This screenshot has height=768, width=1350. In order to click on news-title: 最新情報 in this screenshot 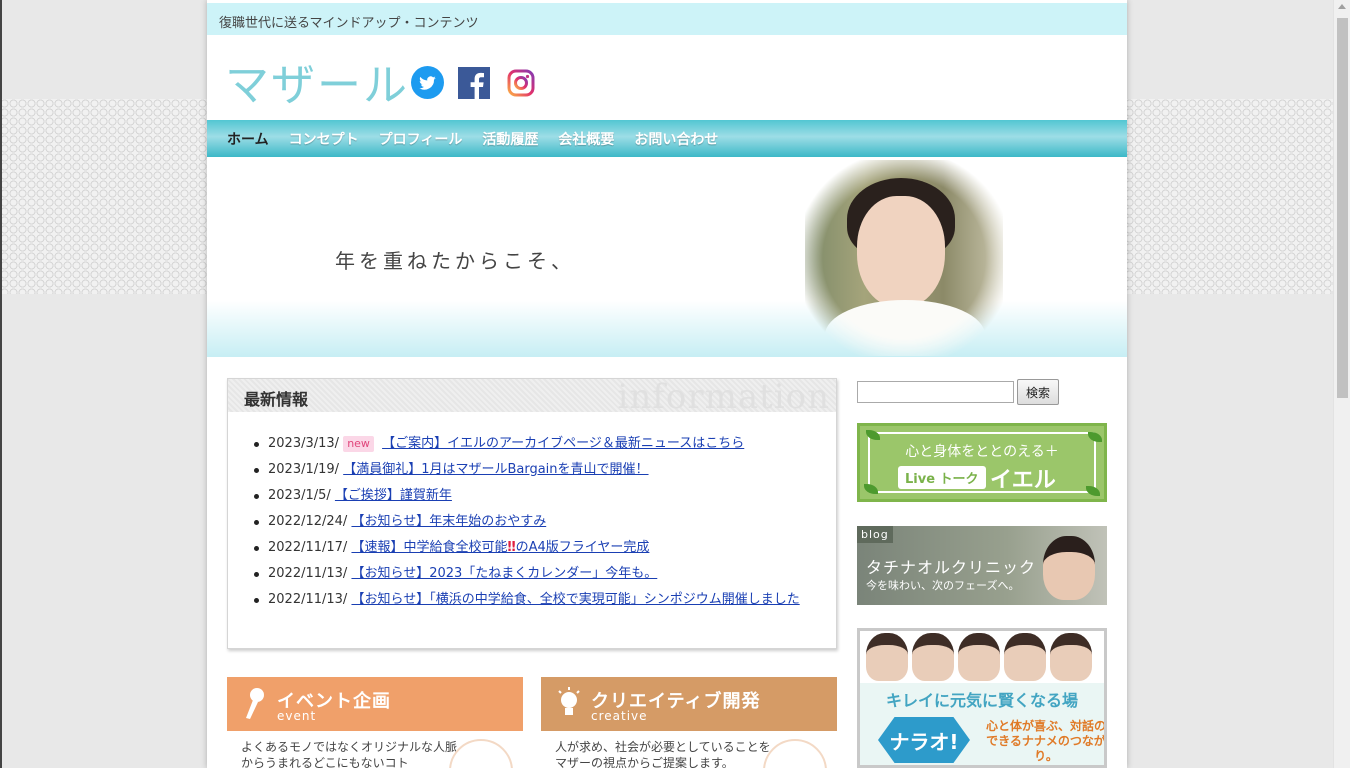, I will do `click(276, 399)`.